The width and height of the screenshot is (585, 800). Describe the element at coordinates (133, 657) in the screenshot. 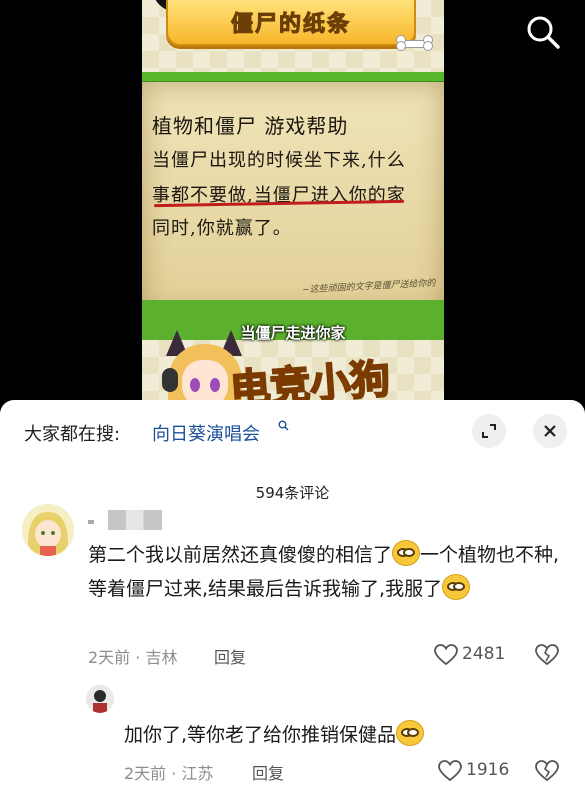

I see `comment-meta: 2天前 · 吉林` at that location.